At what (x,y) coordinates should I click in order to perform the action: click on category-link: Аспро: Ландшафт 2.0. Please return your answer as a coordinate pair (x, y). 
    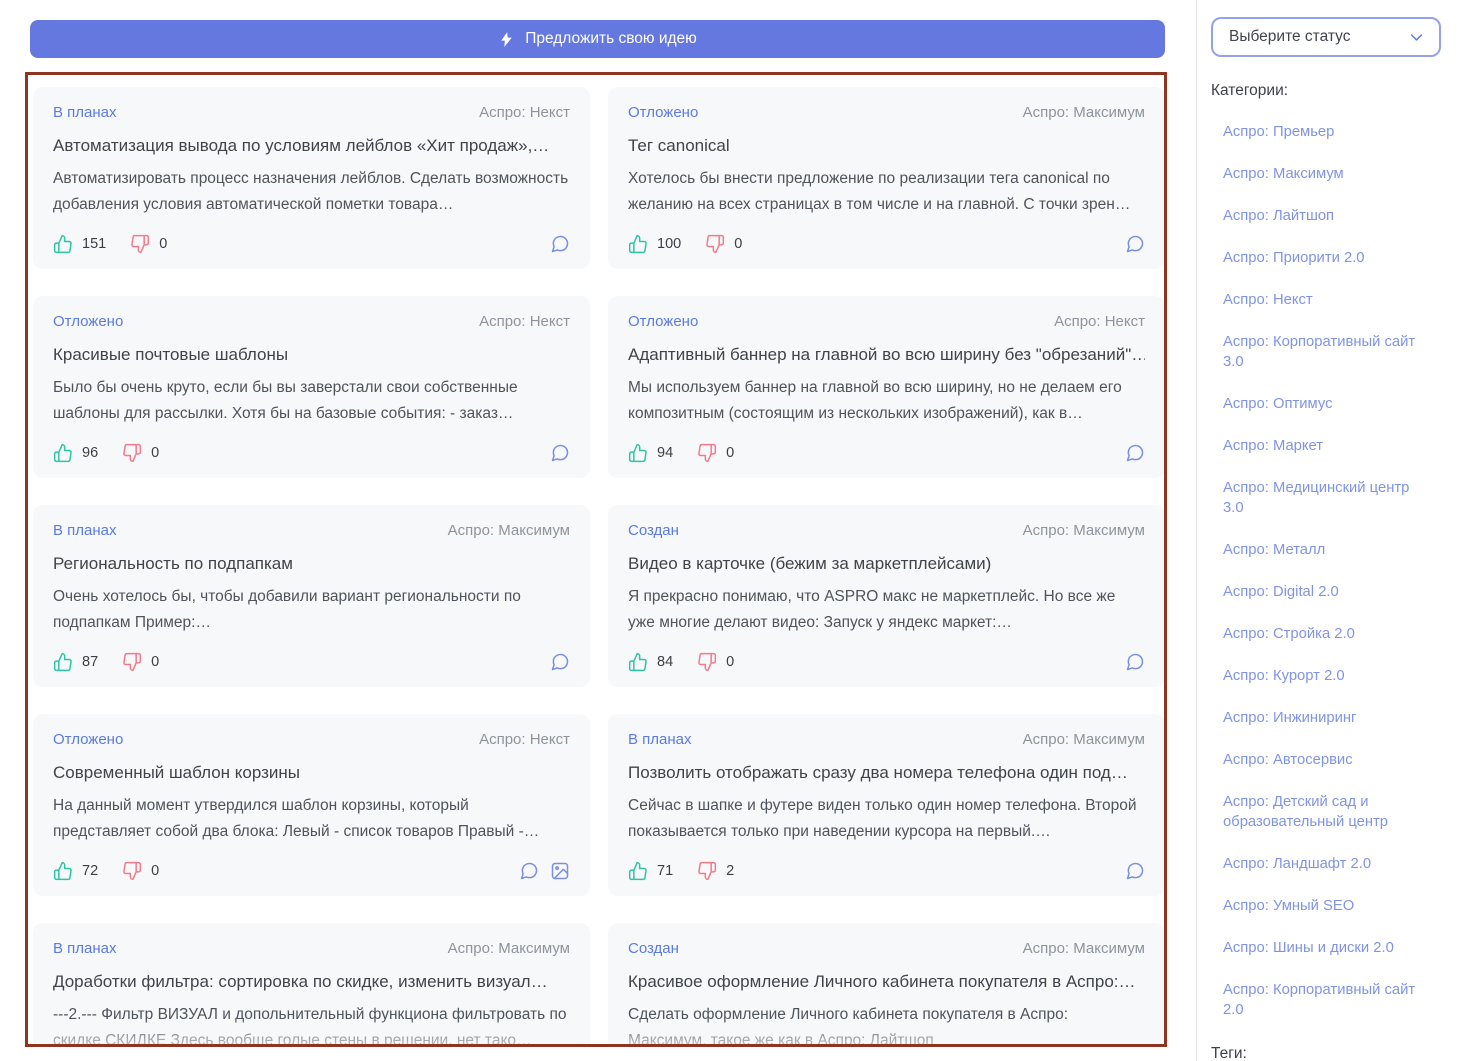
    Looking at the image, I should click on (1323, 864).